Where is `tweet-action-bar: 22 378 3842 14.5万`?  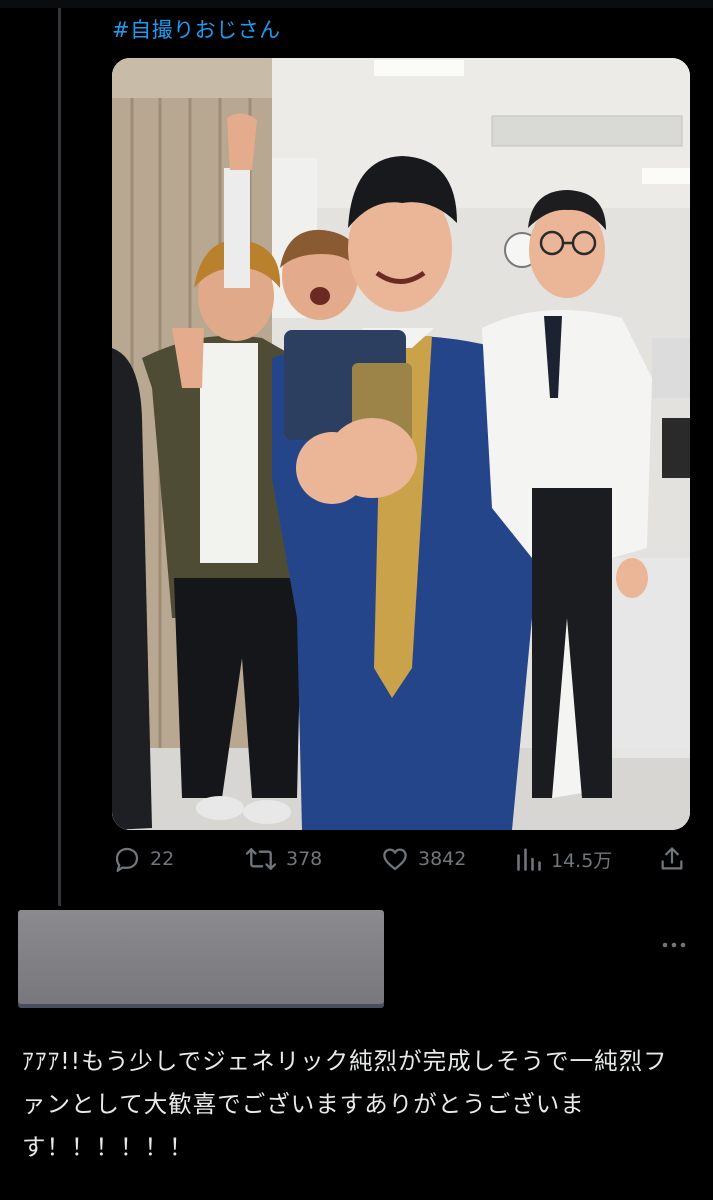 tweet-action-bar: 22 378 3842 14.5万 is located at coordinates (402, 859).